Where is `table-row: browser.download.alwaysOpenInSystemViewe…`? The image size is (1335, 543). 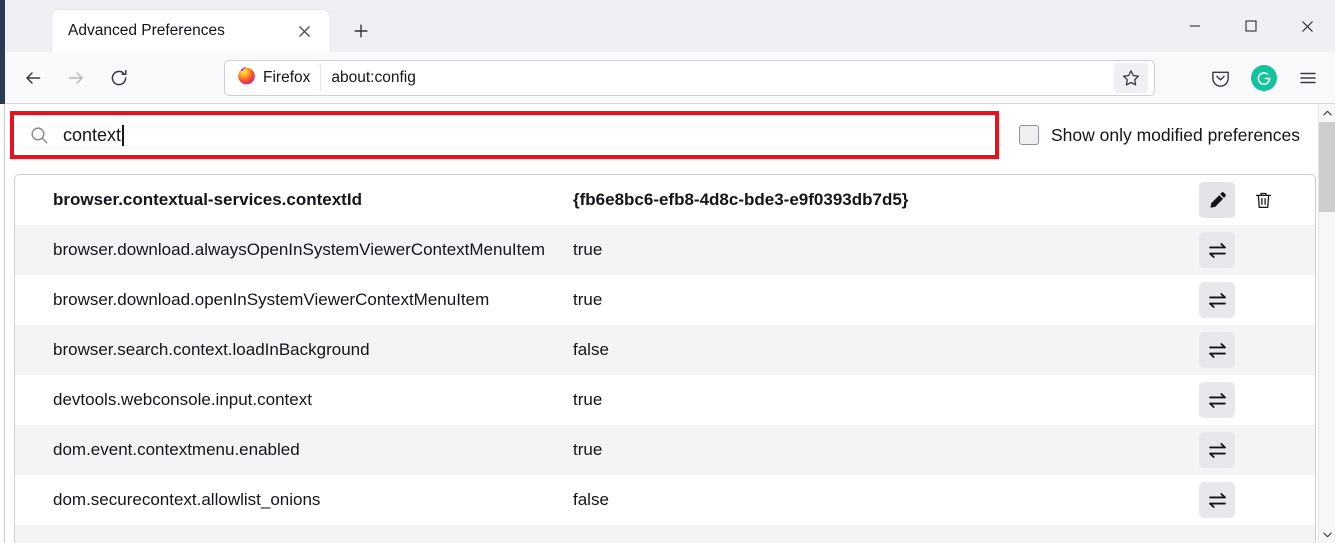
table-row: browser.download.alwaysOpenInSystemViewe… is located at coordinates (665, 250).